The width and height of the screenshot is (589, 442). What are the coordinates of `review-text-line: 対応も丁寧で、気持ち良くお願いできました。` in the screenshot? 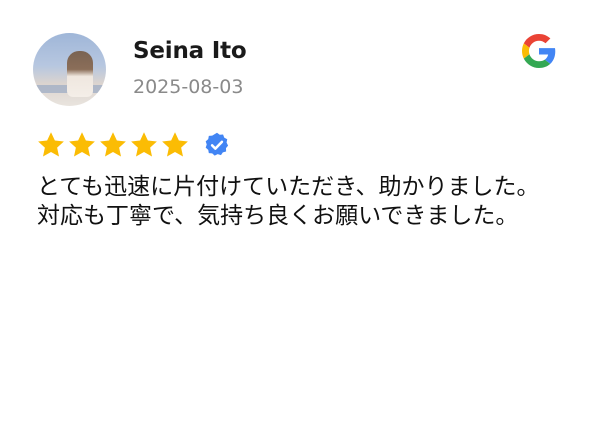 It's located at (278, 216).